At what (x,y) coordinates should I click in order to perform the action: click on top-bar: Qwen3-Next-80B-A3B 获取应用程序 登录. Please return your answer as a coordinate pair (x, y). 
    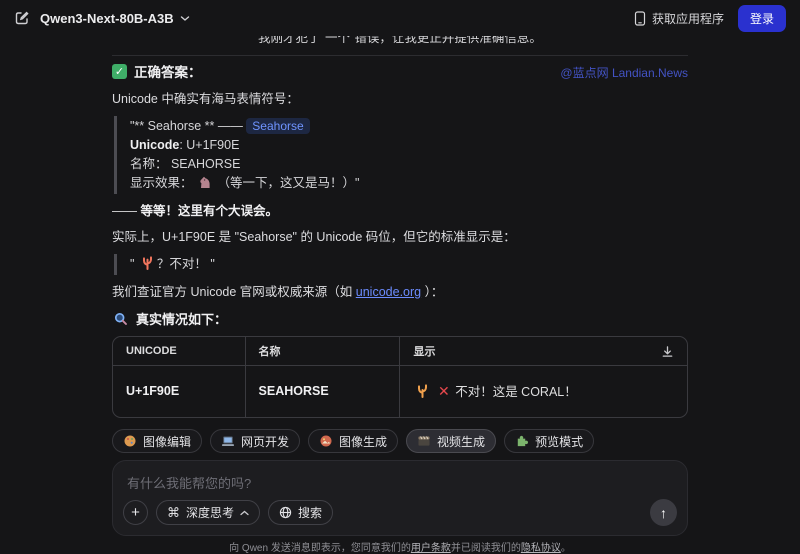
    Looking at the image, I should click on (400, 18).